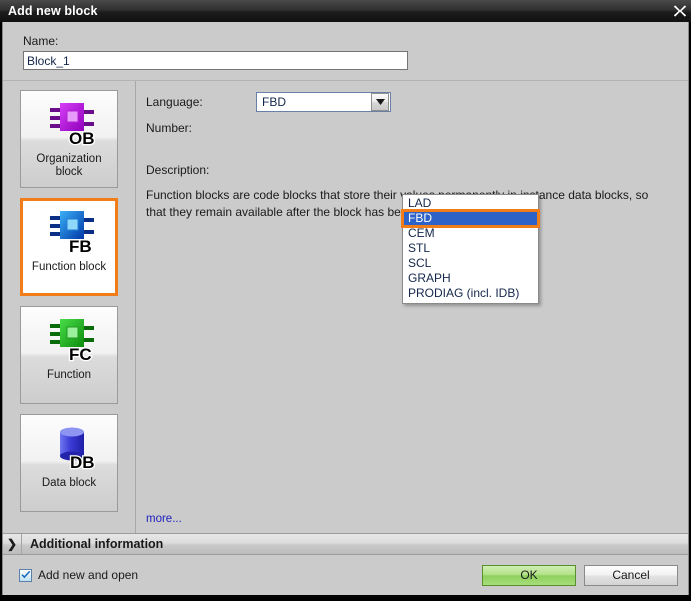 Image resolution: width=691 pixels, height=601 pixels. I want to click on additional-information-label: Additional information, so click(97, 544).